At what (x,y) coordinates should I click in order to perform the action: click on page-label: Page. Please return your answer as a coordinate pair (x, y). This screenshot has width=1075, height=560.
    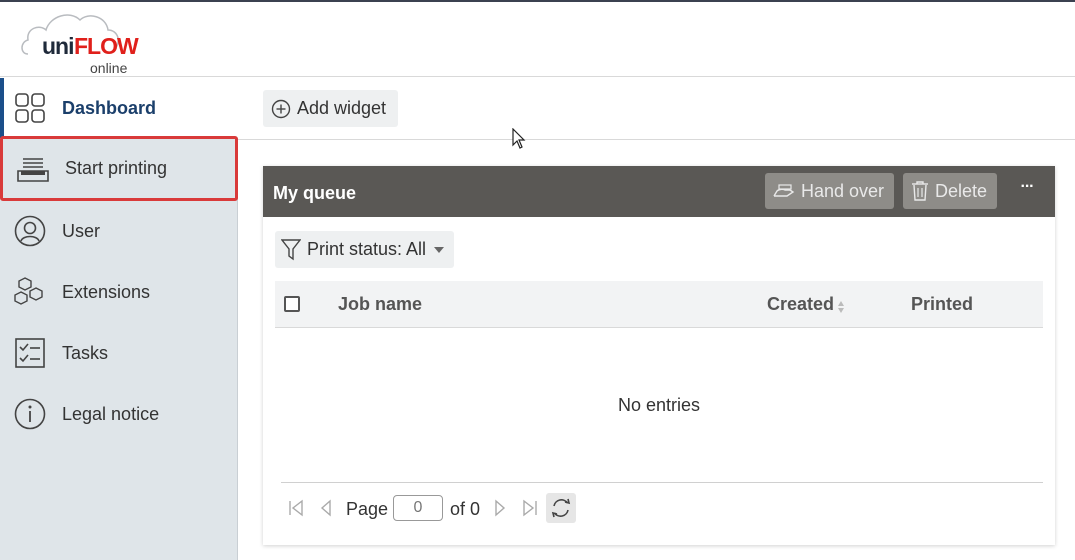
    Looking at the image, I should click on (367, 509).